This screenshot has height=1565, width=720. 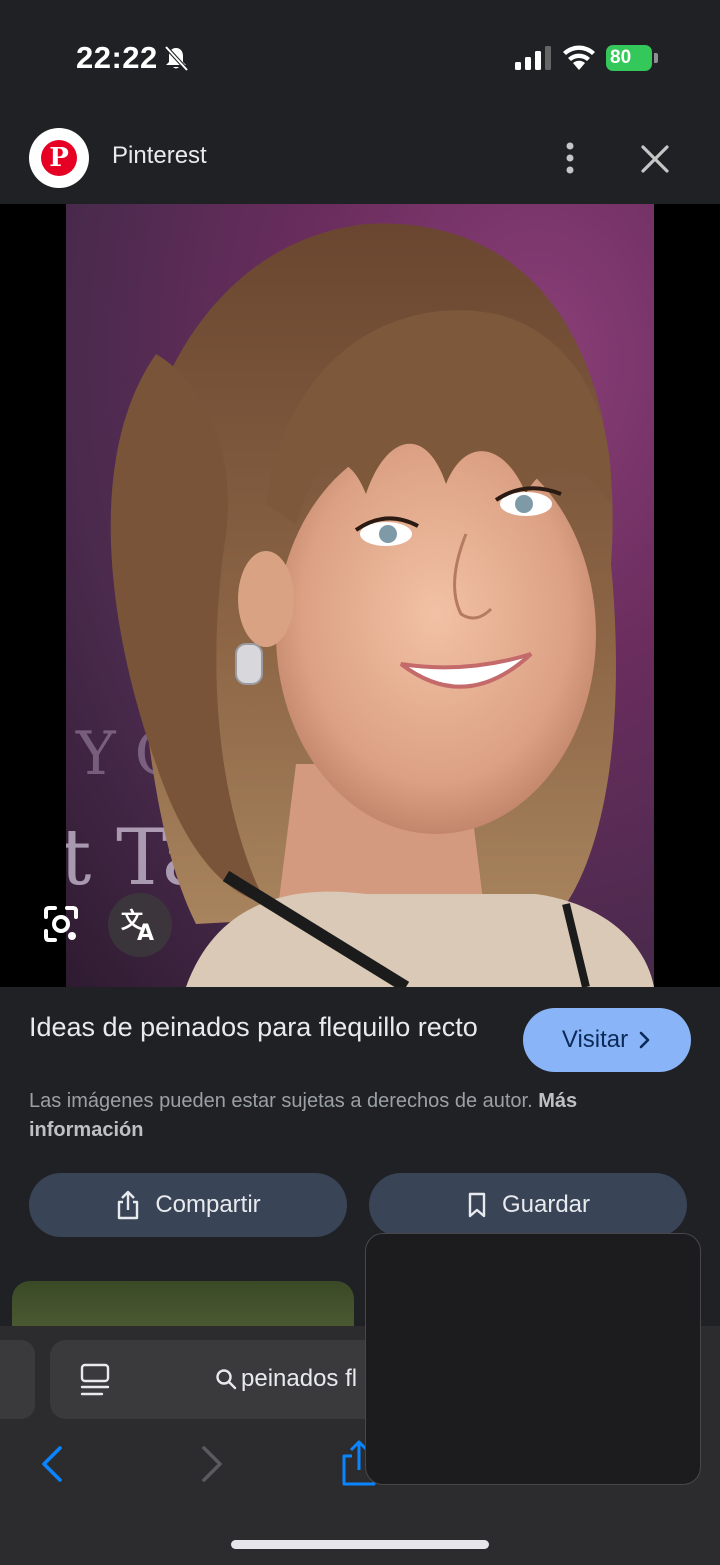 I want to click on share-button: Compartir, so click(x=188, y=1205).